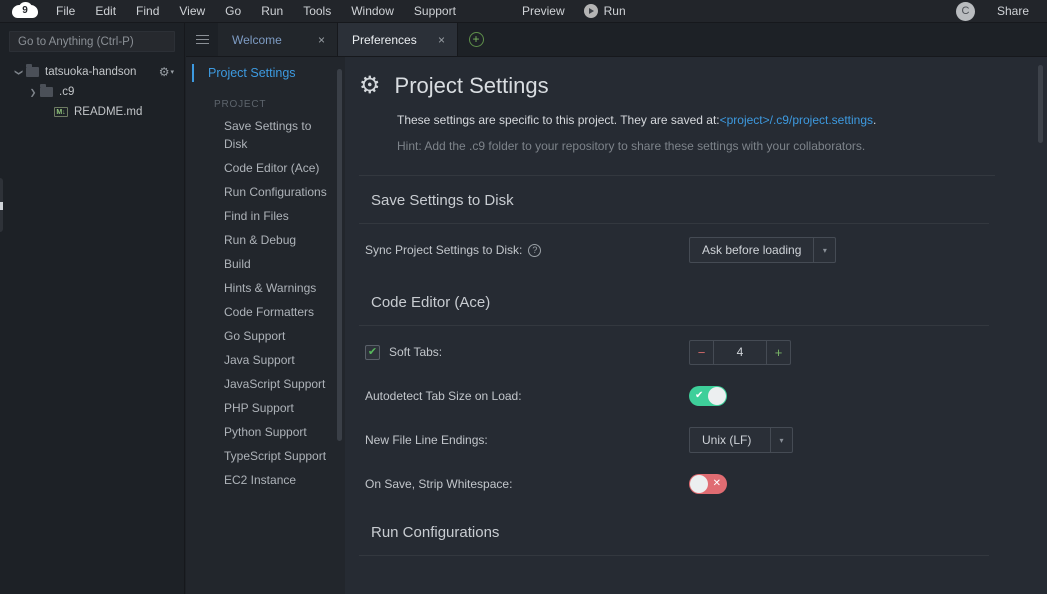 The height and width of the screenshot is (594, 1047). Describe the element at coordinates (372, 11) in the screenshot. I see `menu-window: Window` at that location.